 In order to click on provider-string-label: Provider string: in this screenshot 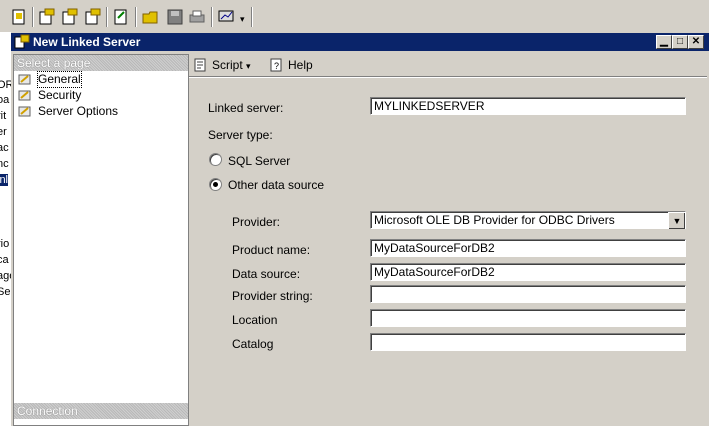, I will do `click(272, 296)`.